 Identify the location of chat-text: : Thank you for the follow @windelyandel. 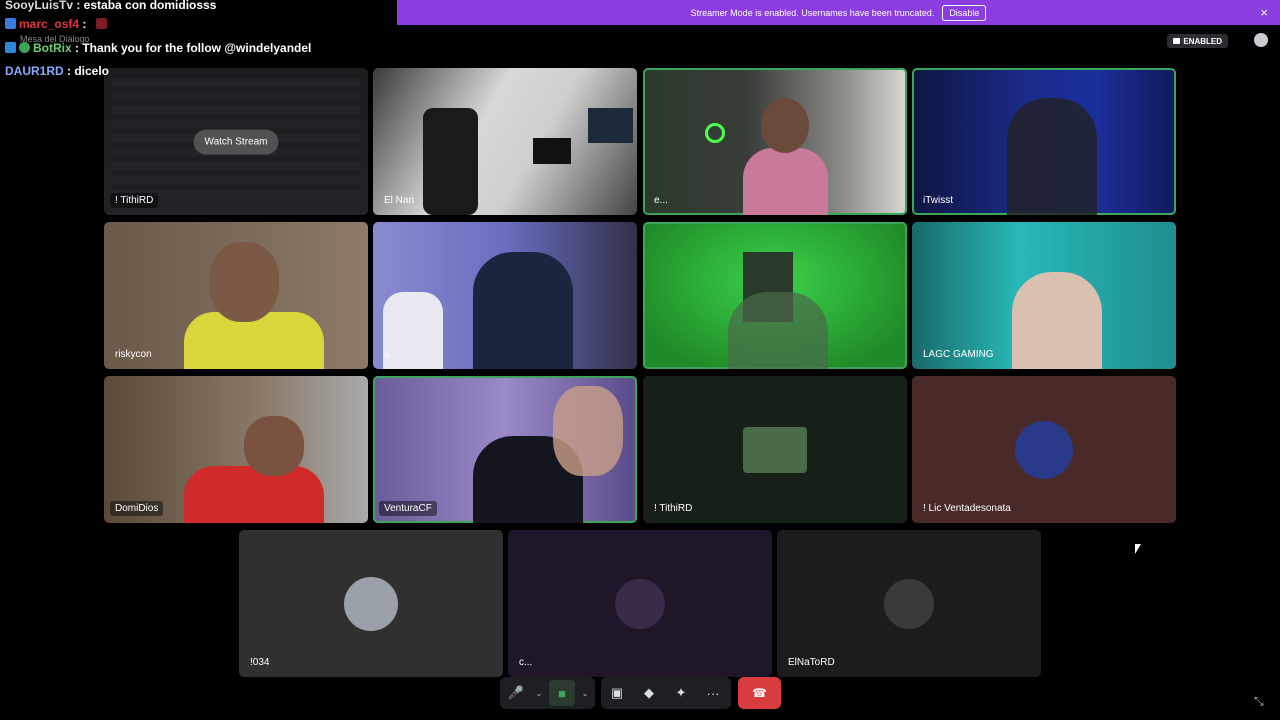
(191, 48).